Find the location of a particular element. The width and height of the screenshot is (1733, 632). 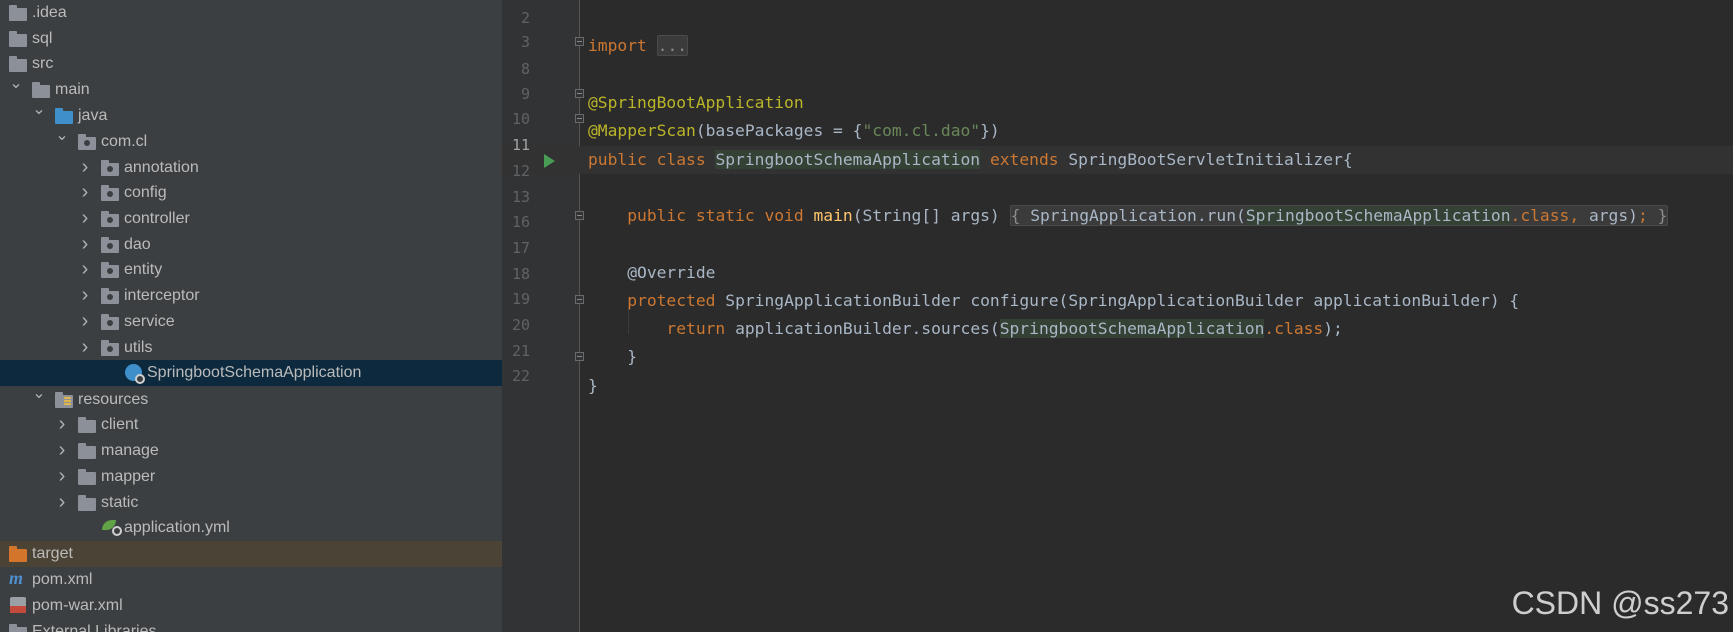

tree-item-label: annotation is located at coordinates (161, 167).